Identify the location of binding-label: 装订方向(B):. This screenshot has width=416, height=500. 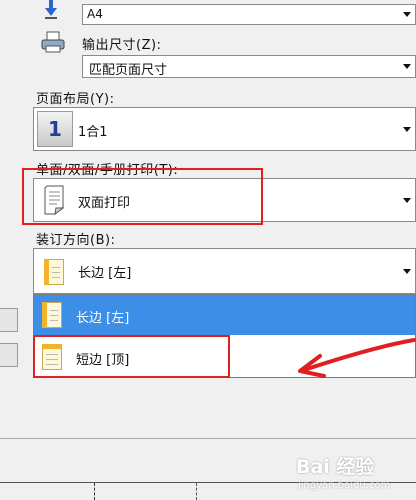
(76, 240).